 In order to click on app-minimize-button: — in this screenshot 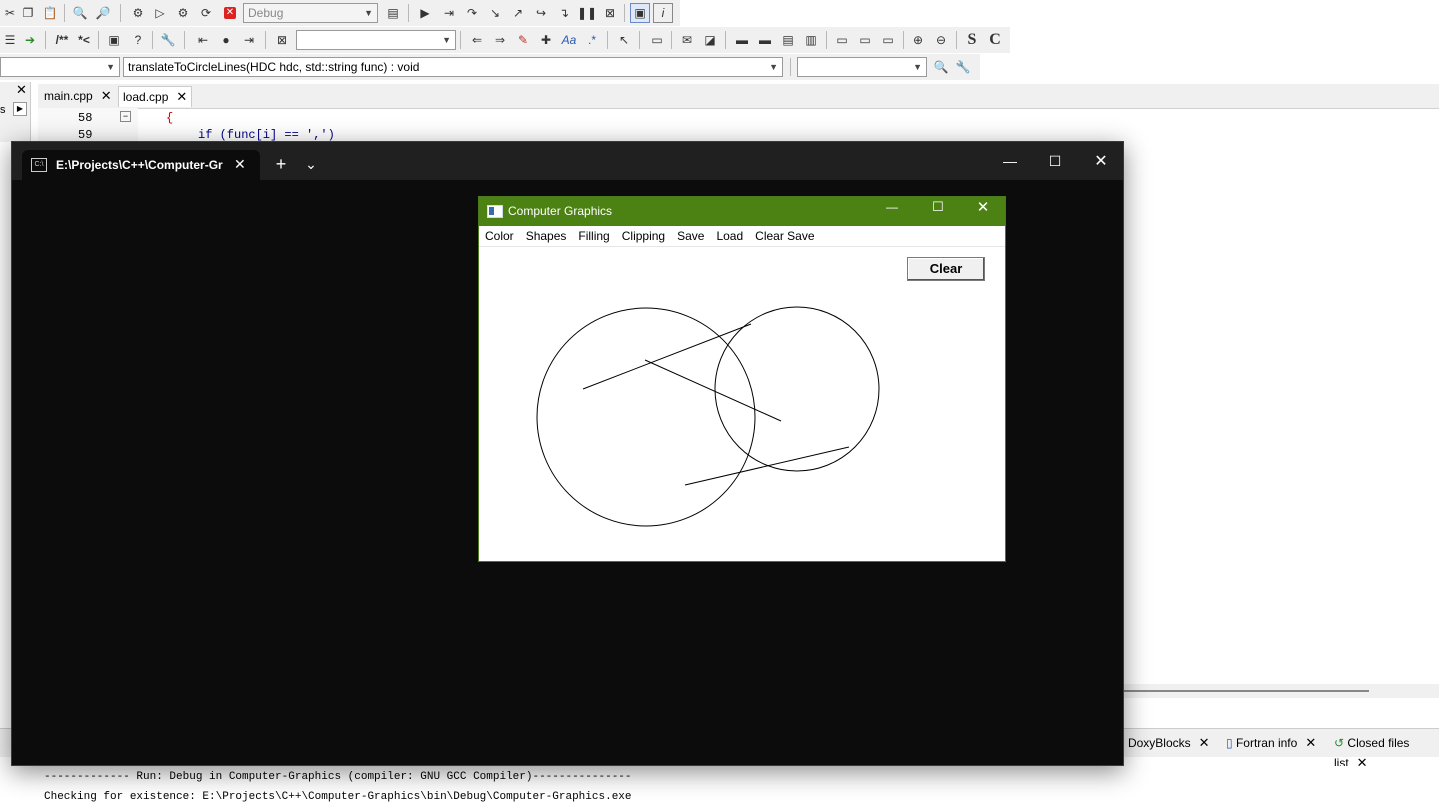, I will do `click(892, 206)`.